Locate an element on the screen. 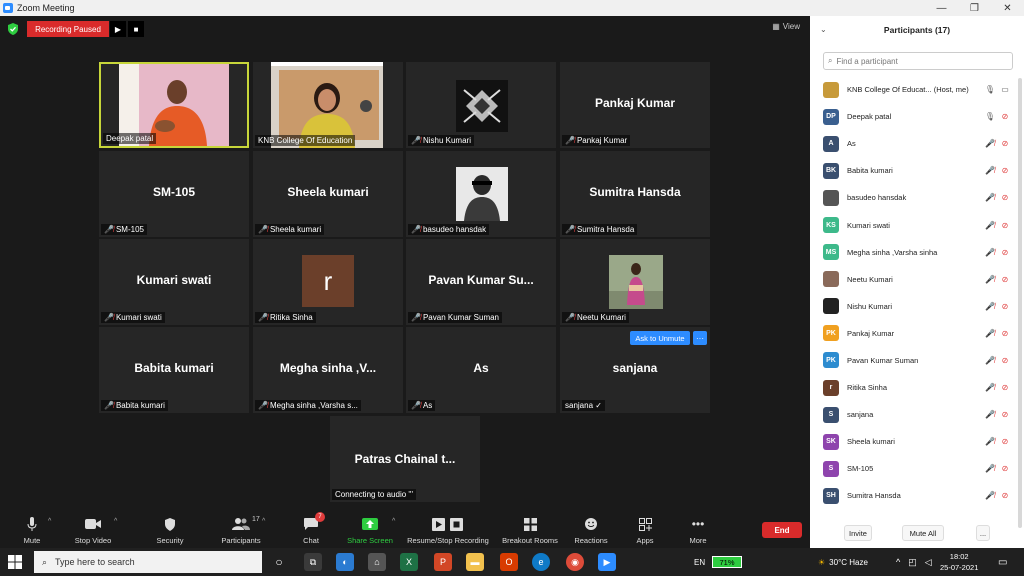 This screenshot has height=576, width=1024. video-options-caret: ^ is located at coordinates (115, 521).